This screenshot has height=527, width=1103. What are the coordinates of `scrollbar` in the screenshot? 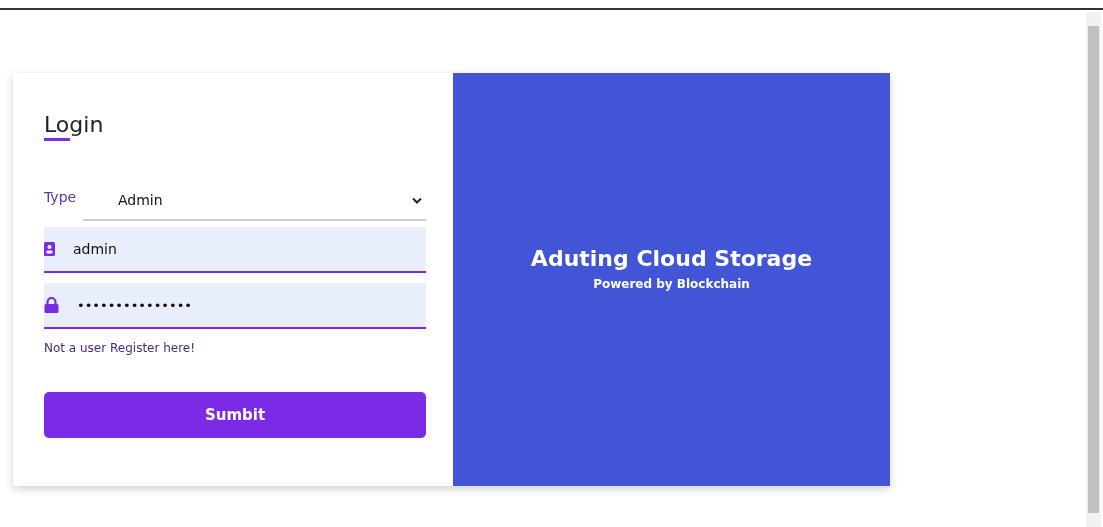 It's located at (1093, 269).